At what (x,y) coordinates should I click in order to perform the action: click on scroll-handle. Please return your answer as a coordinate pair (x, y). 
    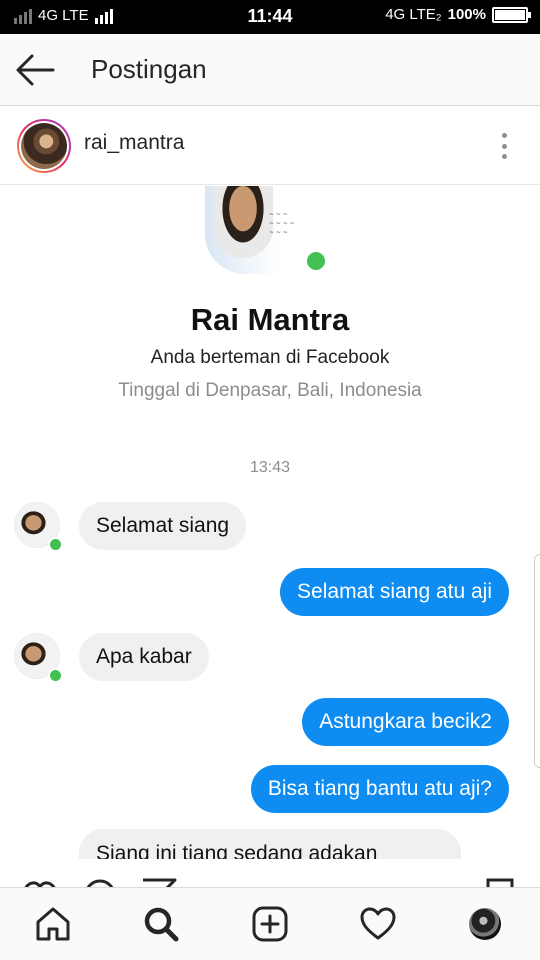
    Looking at the image, I should click on (537, 661).